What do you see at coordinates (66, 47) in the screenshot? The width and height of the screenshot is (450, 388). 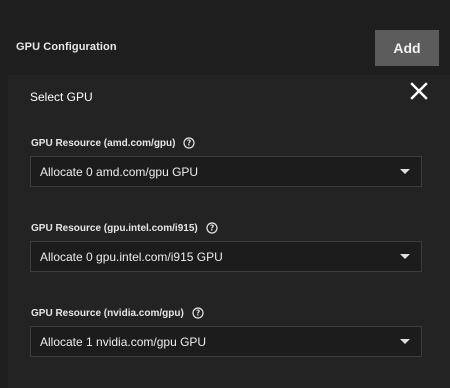 I see `section-title: GPU Configuration` at bounding box center [66, 47].